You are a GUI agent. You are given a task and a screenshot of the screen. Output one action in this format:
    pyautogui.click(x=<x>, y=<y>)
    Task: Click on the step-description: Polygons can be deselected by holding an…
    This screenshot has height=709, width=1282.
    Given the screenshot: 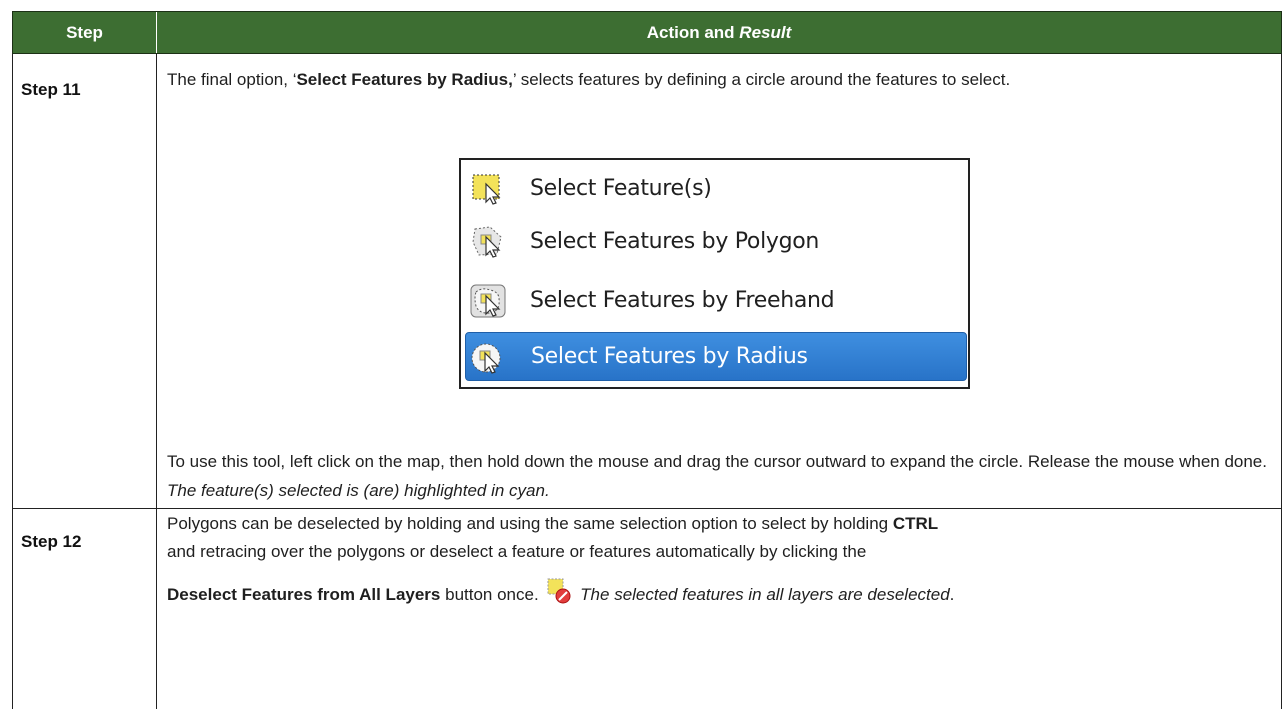 What is the action you would take?
    pyautogui.click(x=561, y=559)
    